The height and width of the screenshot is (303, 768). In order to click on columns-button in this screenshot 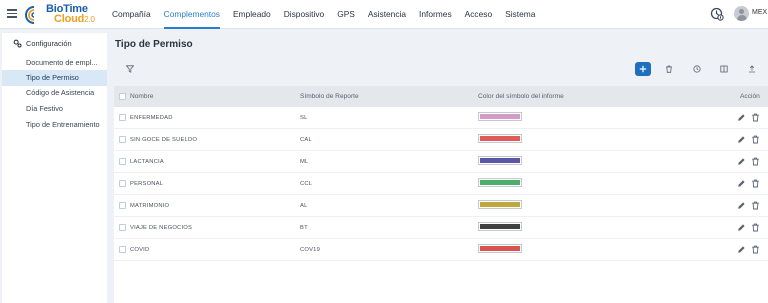, I will do `click(724, 69)`.